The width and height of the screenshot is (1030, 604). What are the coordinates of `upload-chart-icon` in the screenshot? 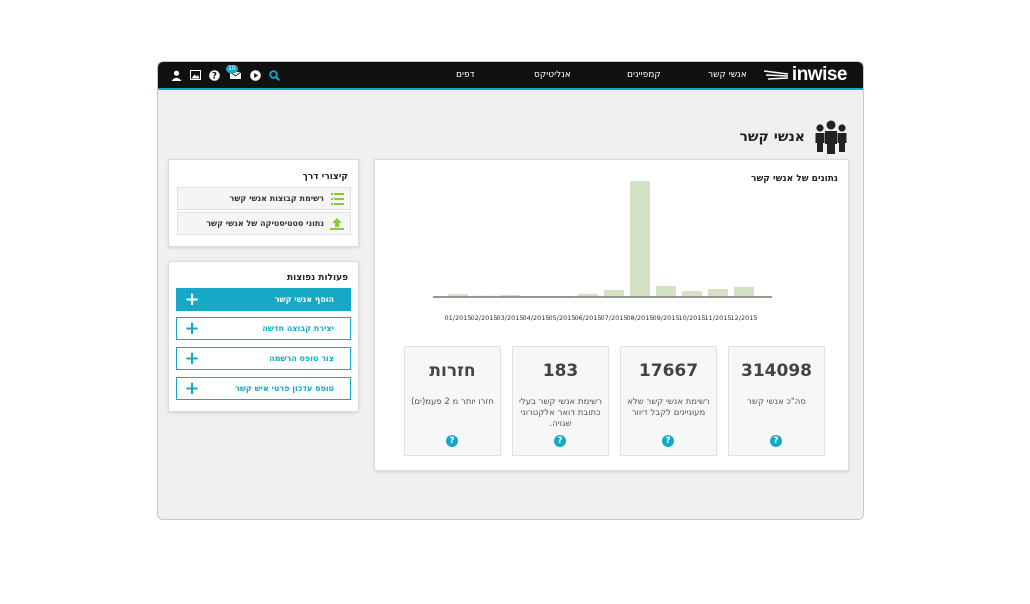 It's located at (337, 223).